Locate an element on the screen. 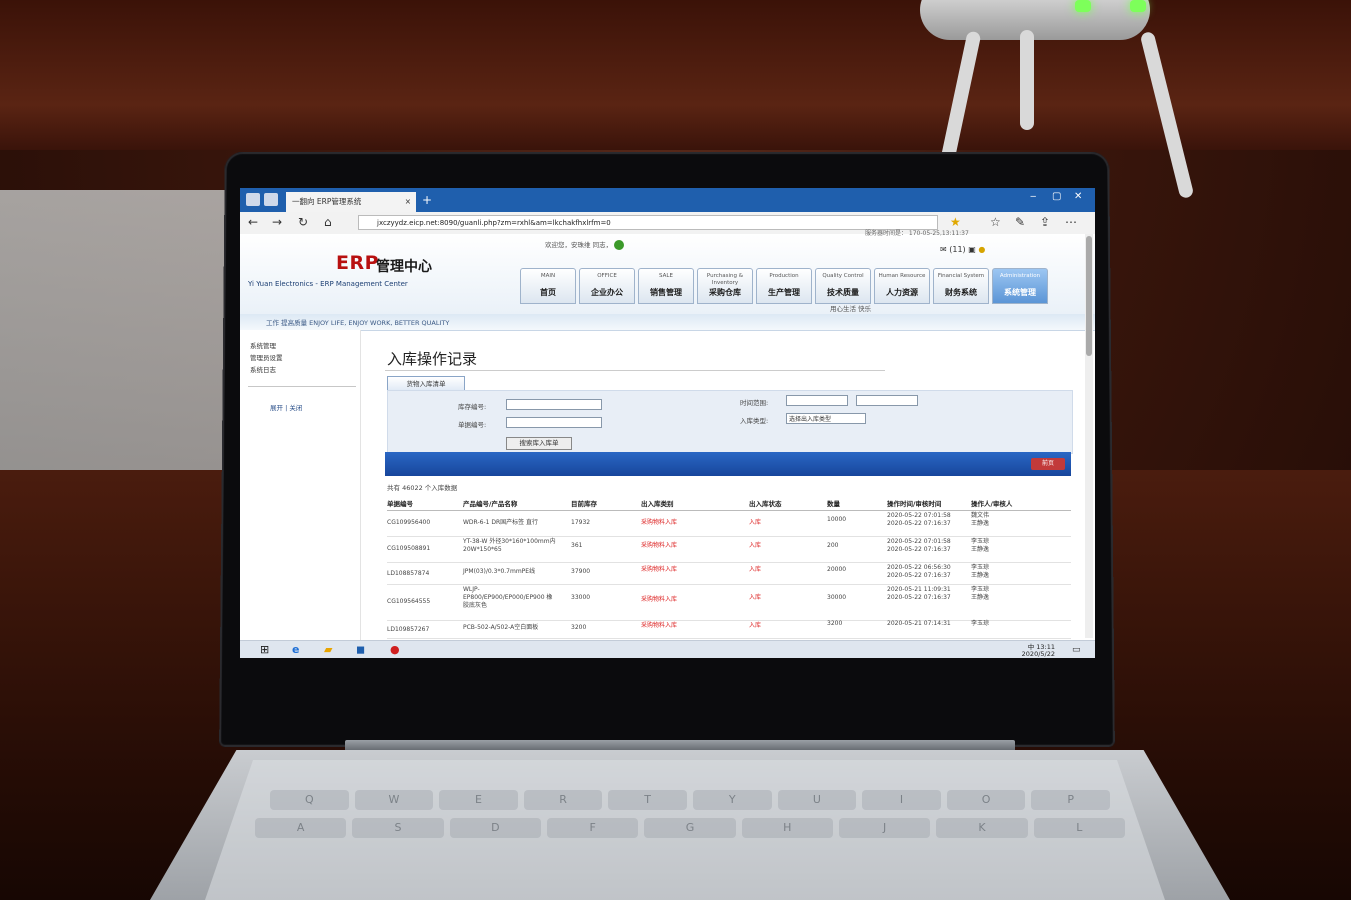 The image size is (1351, 900). sidebar-tools: 展开 | 关闭 is located at coordinates (286, 407).